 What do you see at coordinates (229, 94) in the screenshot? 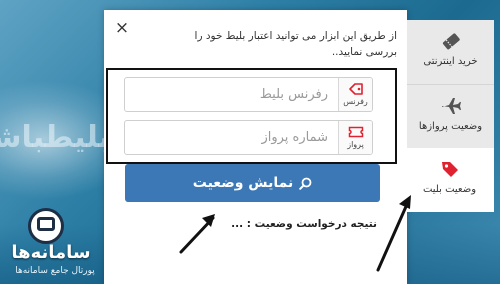
I see `ticket-reference-input` at bounding box center [229, 94].